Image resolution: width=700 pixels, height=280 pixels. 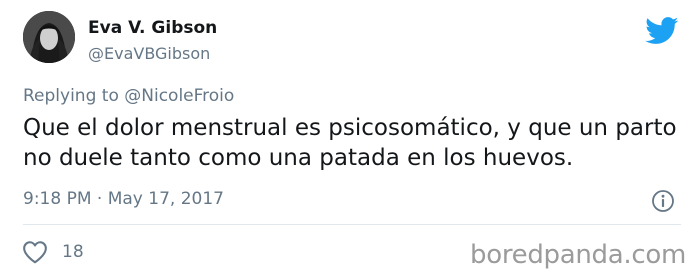 I want to click on info-icon, so click(x=663, y=201).